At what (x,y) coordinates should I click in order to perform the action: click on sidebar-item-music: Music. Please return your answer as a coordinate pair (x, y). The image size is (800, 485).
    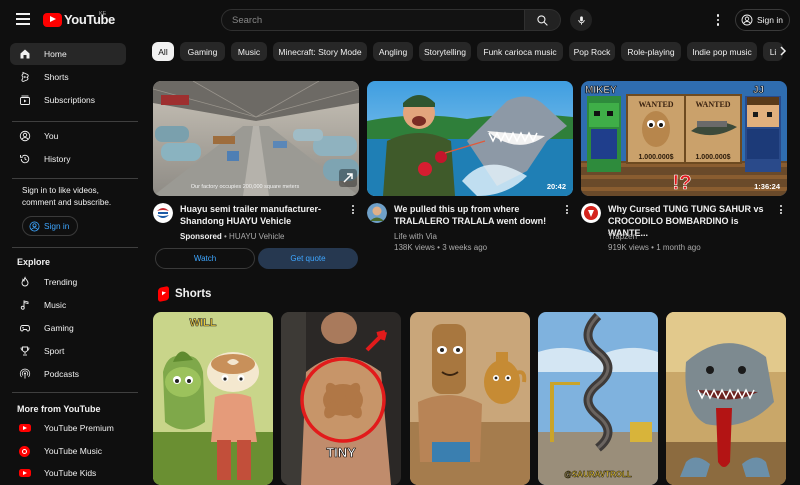
    Looking at the image, I should click on (68, 305).